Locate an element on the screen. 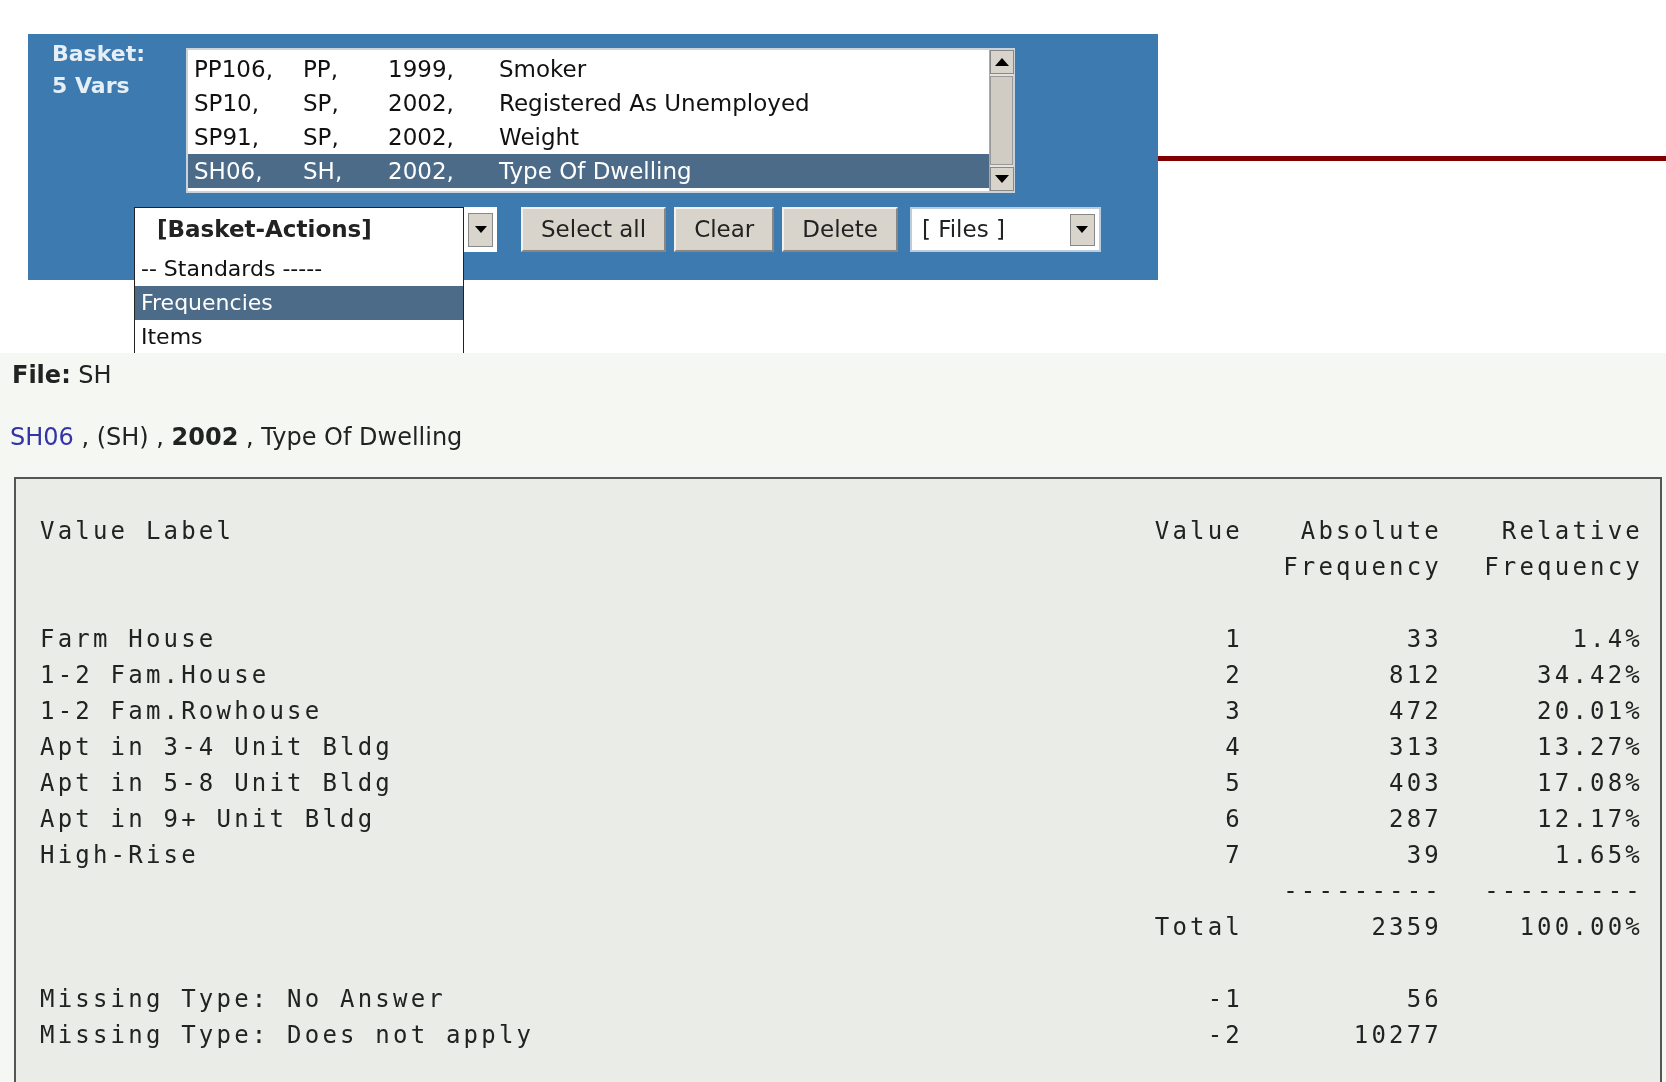  action-button: Select all is located at coordinates (594, 229).